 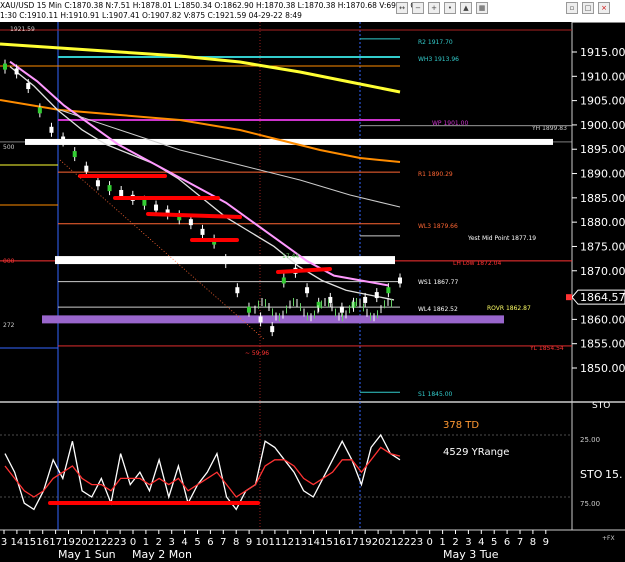 What do you see at coordinates (202, 472) in the screenshot?
I see `stochastic-line` at bounding box center [202, 472].